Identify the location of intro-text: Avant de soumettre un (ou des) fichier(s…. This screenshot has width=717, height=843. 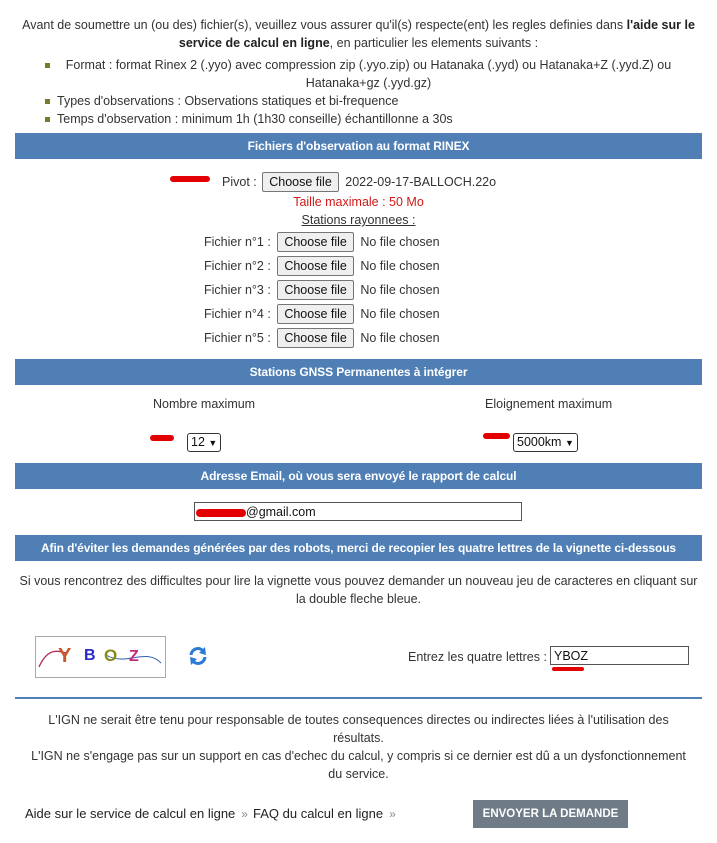
(358, 26).